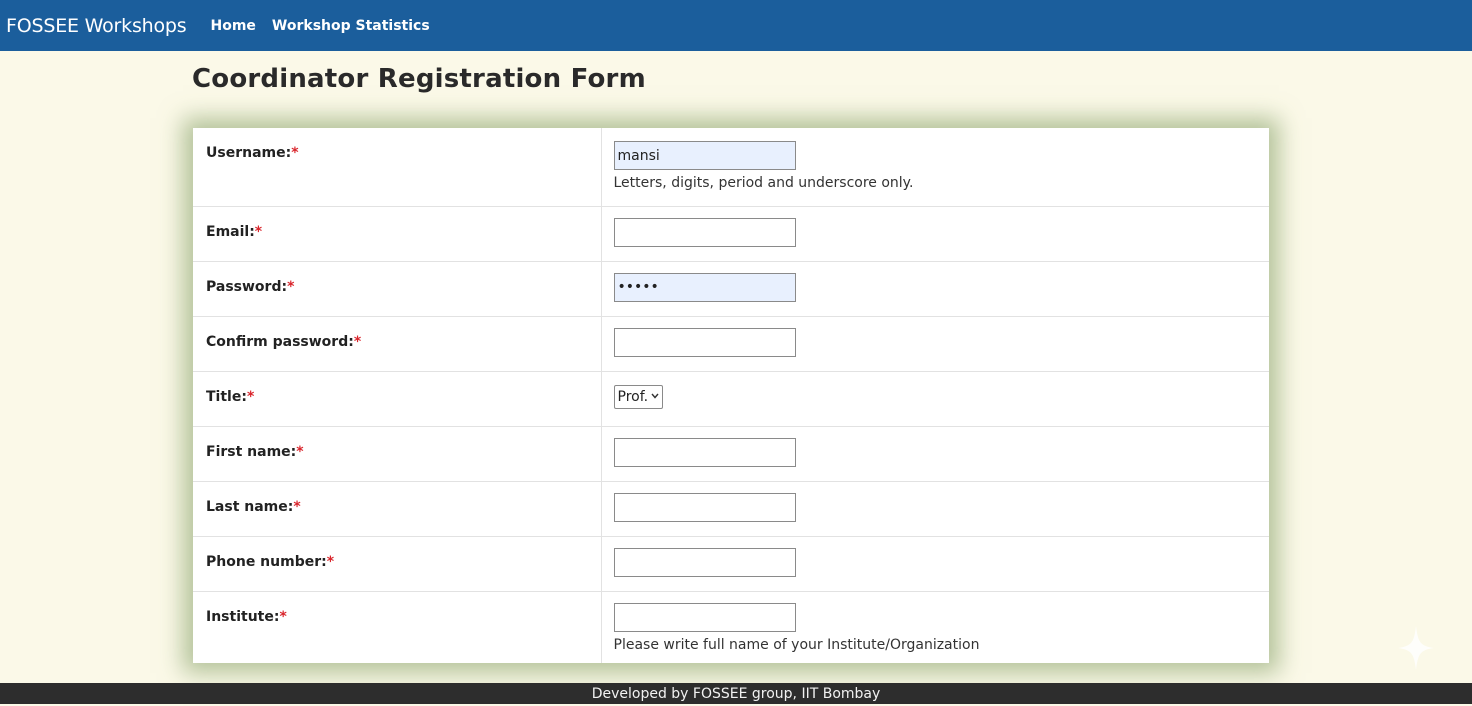 The height and width of the screenshot is (706, 1472). I want to click on form-field-cell: Prof., so click(935, 399).